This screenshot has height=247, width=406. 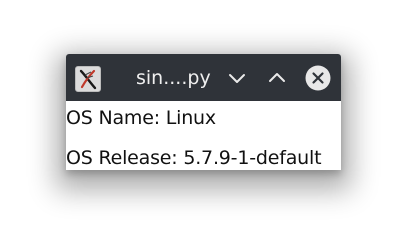 What do you see at coordinates (237, 78) in the screenshot?
I see `chevron-down-icon` at bounding box center [237, 78].